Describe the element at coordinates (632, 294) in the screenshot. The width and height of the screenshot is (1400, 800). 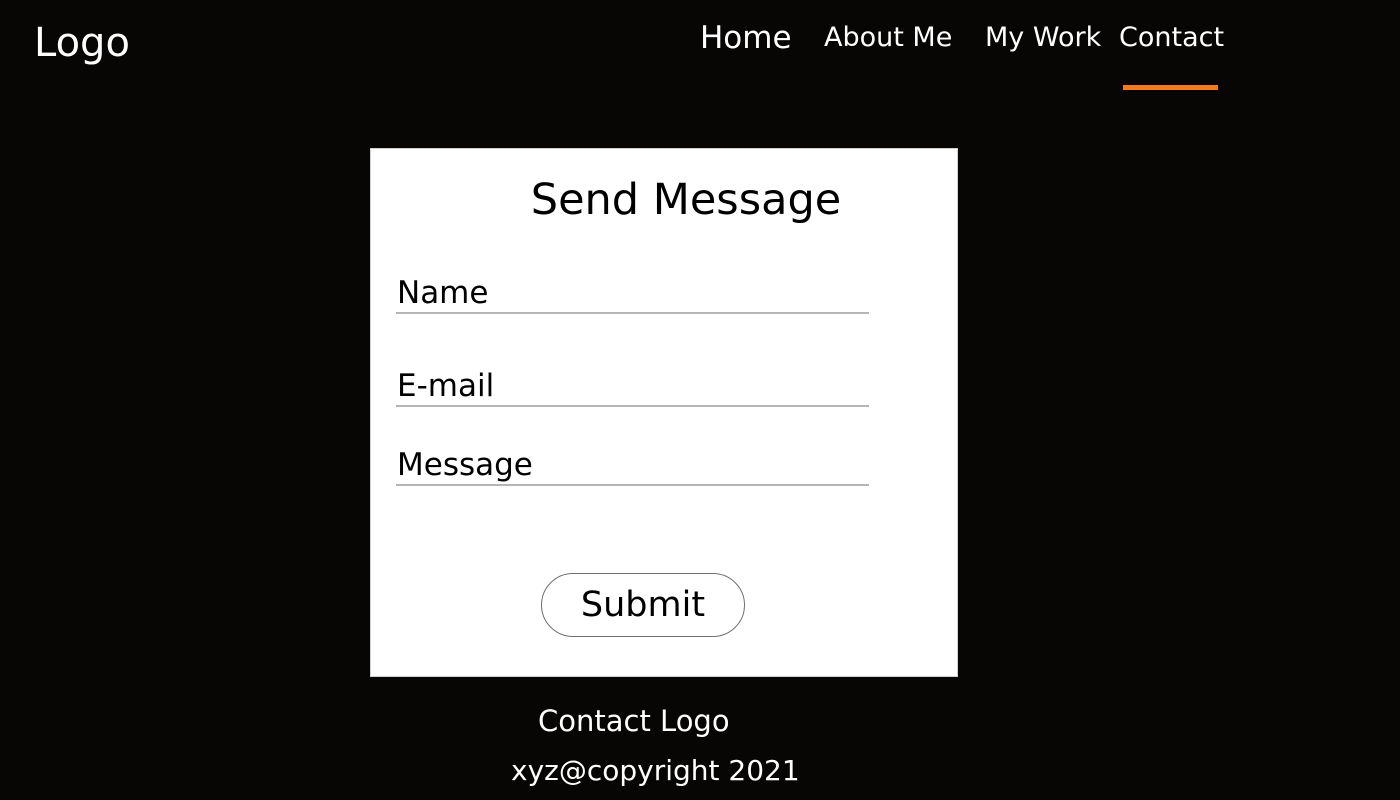
I see `name-input` at that location.